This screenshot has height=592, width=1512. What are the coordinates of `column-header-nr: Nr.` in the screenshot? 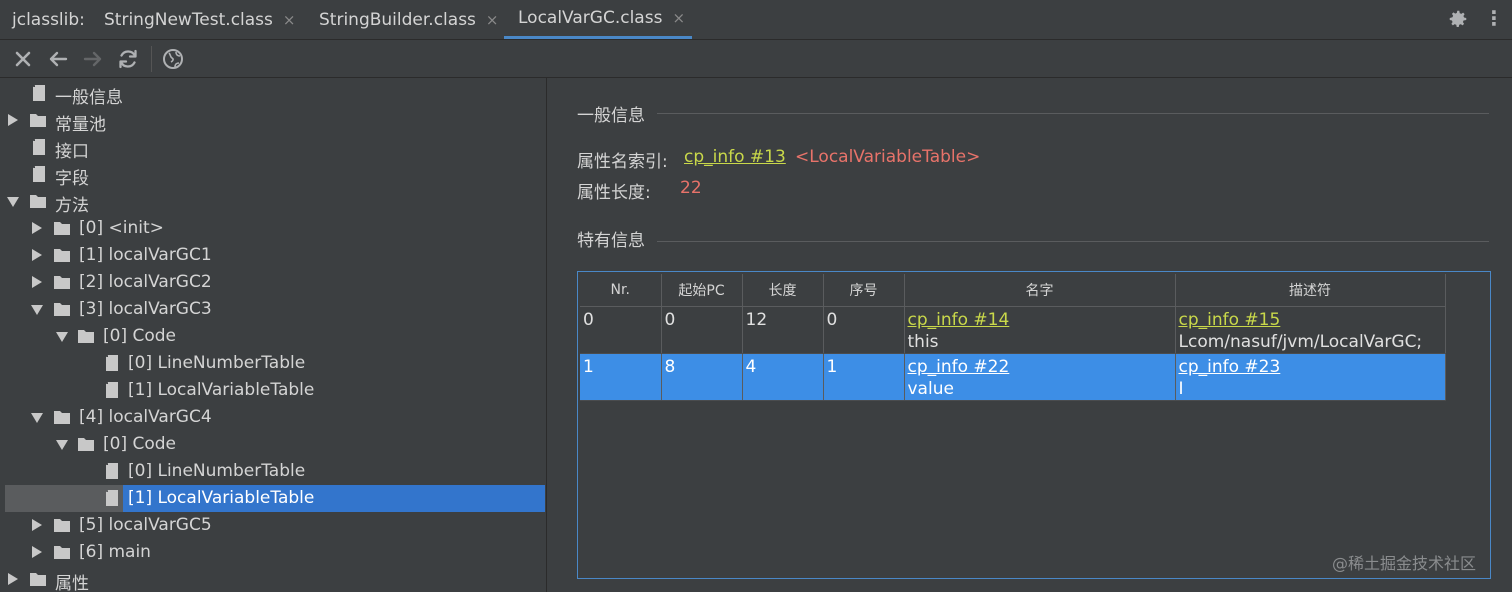 It's located at (621, 290).